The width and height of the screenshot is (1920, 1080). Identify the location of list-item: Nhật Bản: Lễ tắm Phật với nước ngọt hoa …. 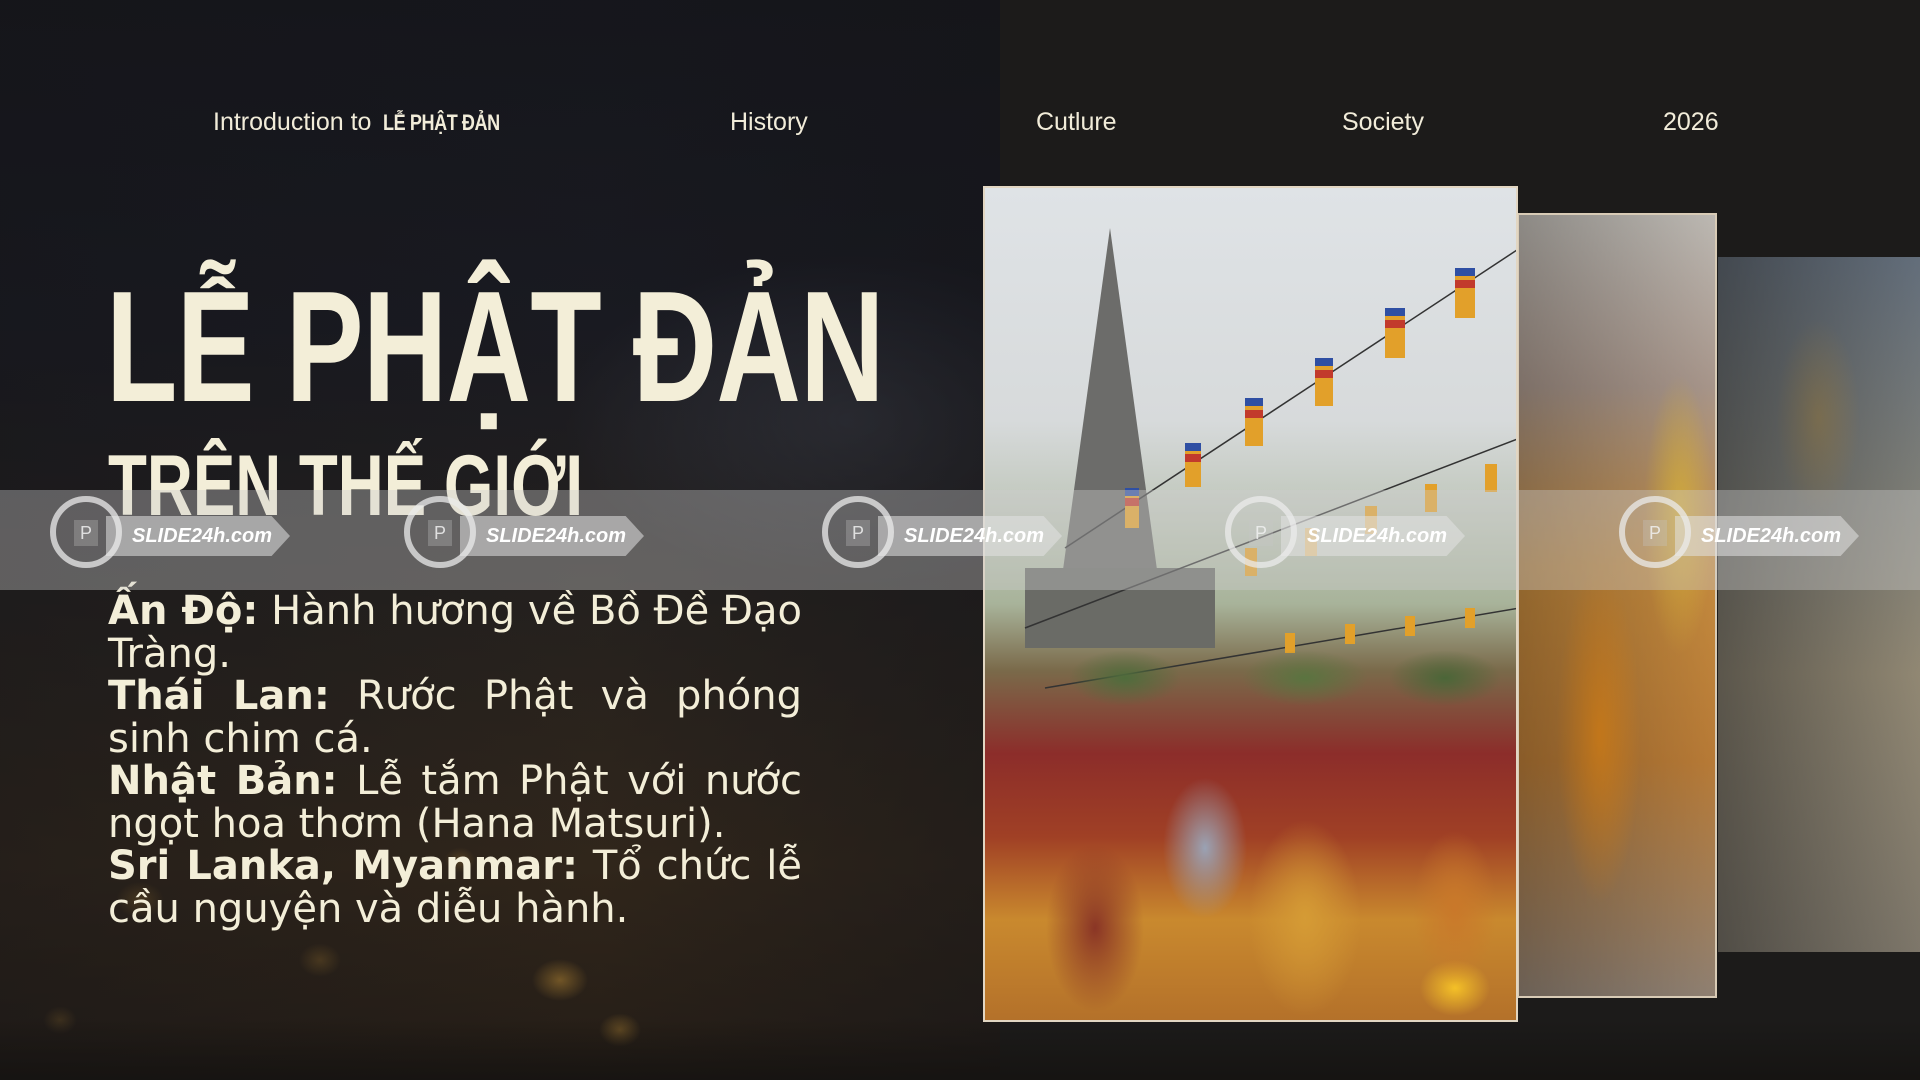
(455, 802).